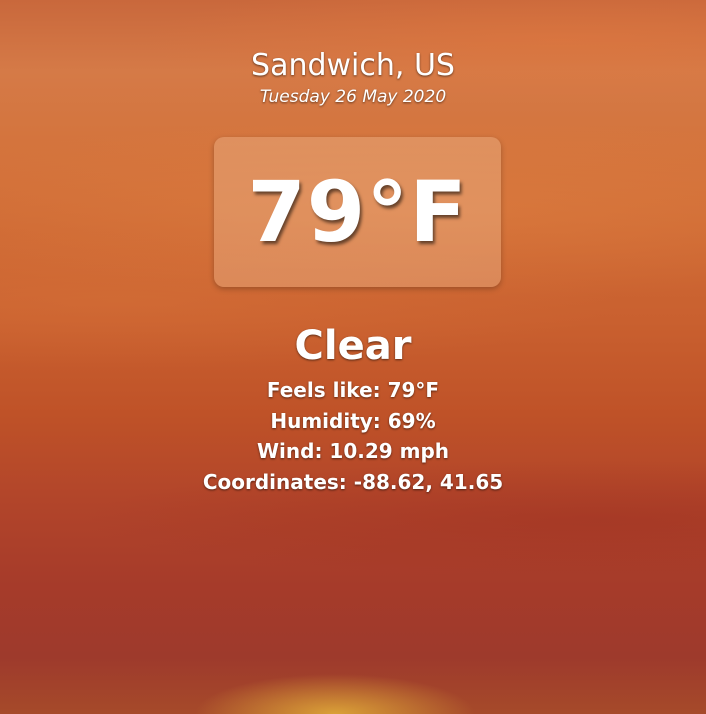  I want to click on feels-like-label: Feels like: 79°F, so click(353, 390).